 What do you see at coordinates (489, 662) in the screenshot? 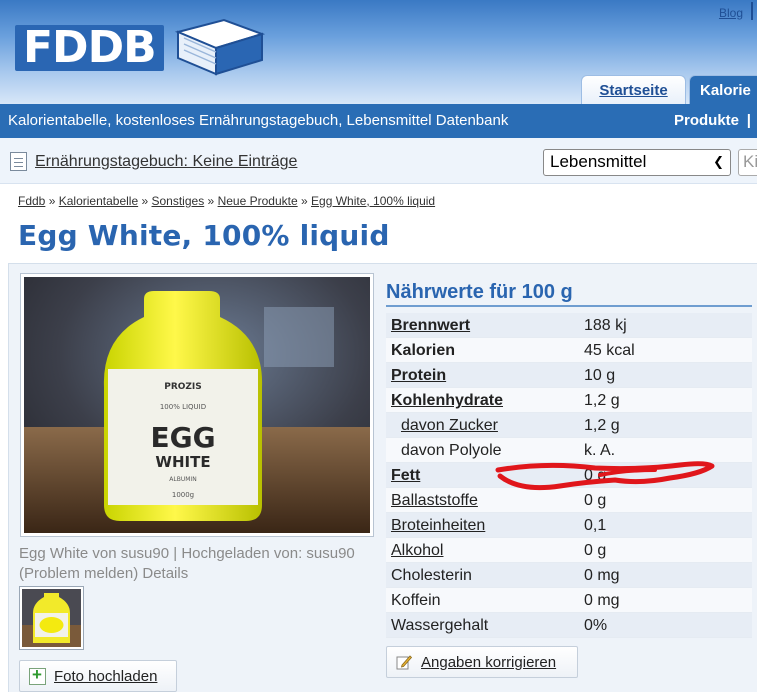
I see `correct-data-label: Angaben korrigieren` at bounding box center [489, 662].